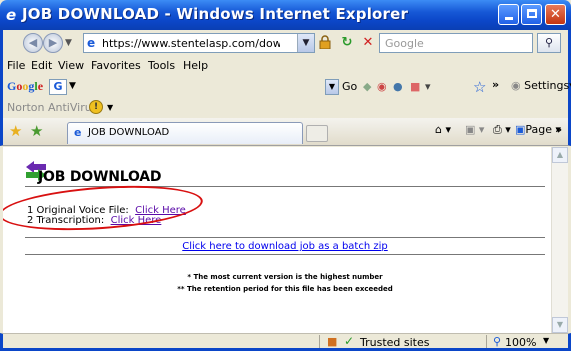  I want to click on feeds-icon: ▣ ▾, so click(474, 129).